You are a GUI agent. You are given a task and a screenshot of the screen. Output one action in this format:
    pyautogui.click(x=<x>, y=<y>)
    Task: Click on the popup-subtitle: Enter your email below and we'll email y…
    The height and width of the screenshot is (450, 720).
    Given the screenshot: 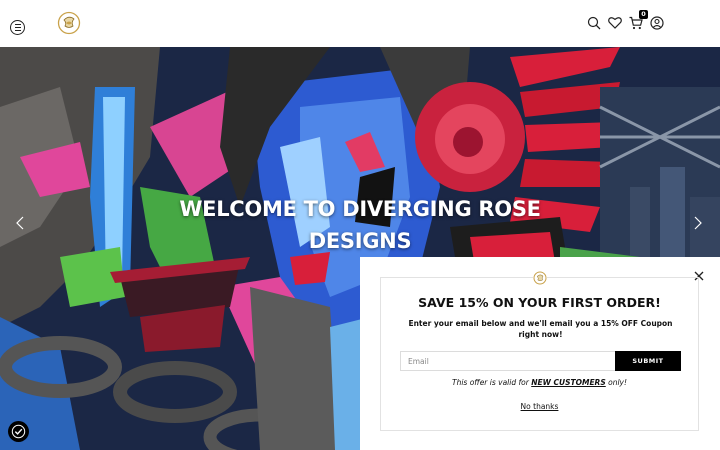 What is the action you would take?
    pyautogui.click(x=540, y=329)
    